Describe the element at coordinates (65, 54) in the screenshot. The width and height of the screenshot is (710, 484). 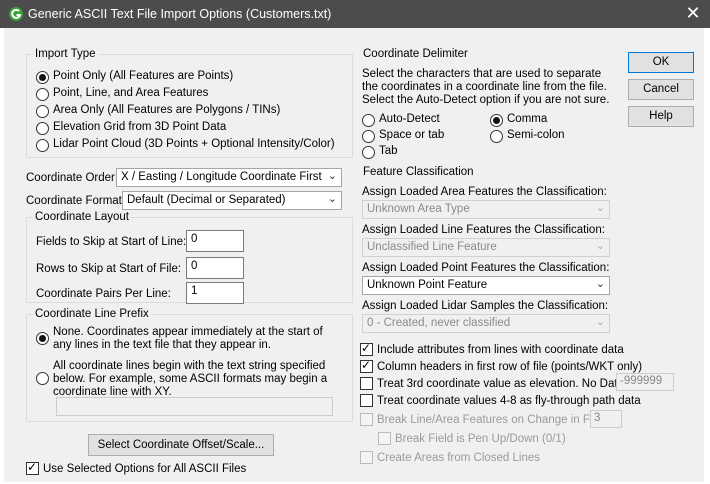
I see `import-type-legend: Import Type` at that location.